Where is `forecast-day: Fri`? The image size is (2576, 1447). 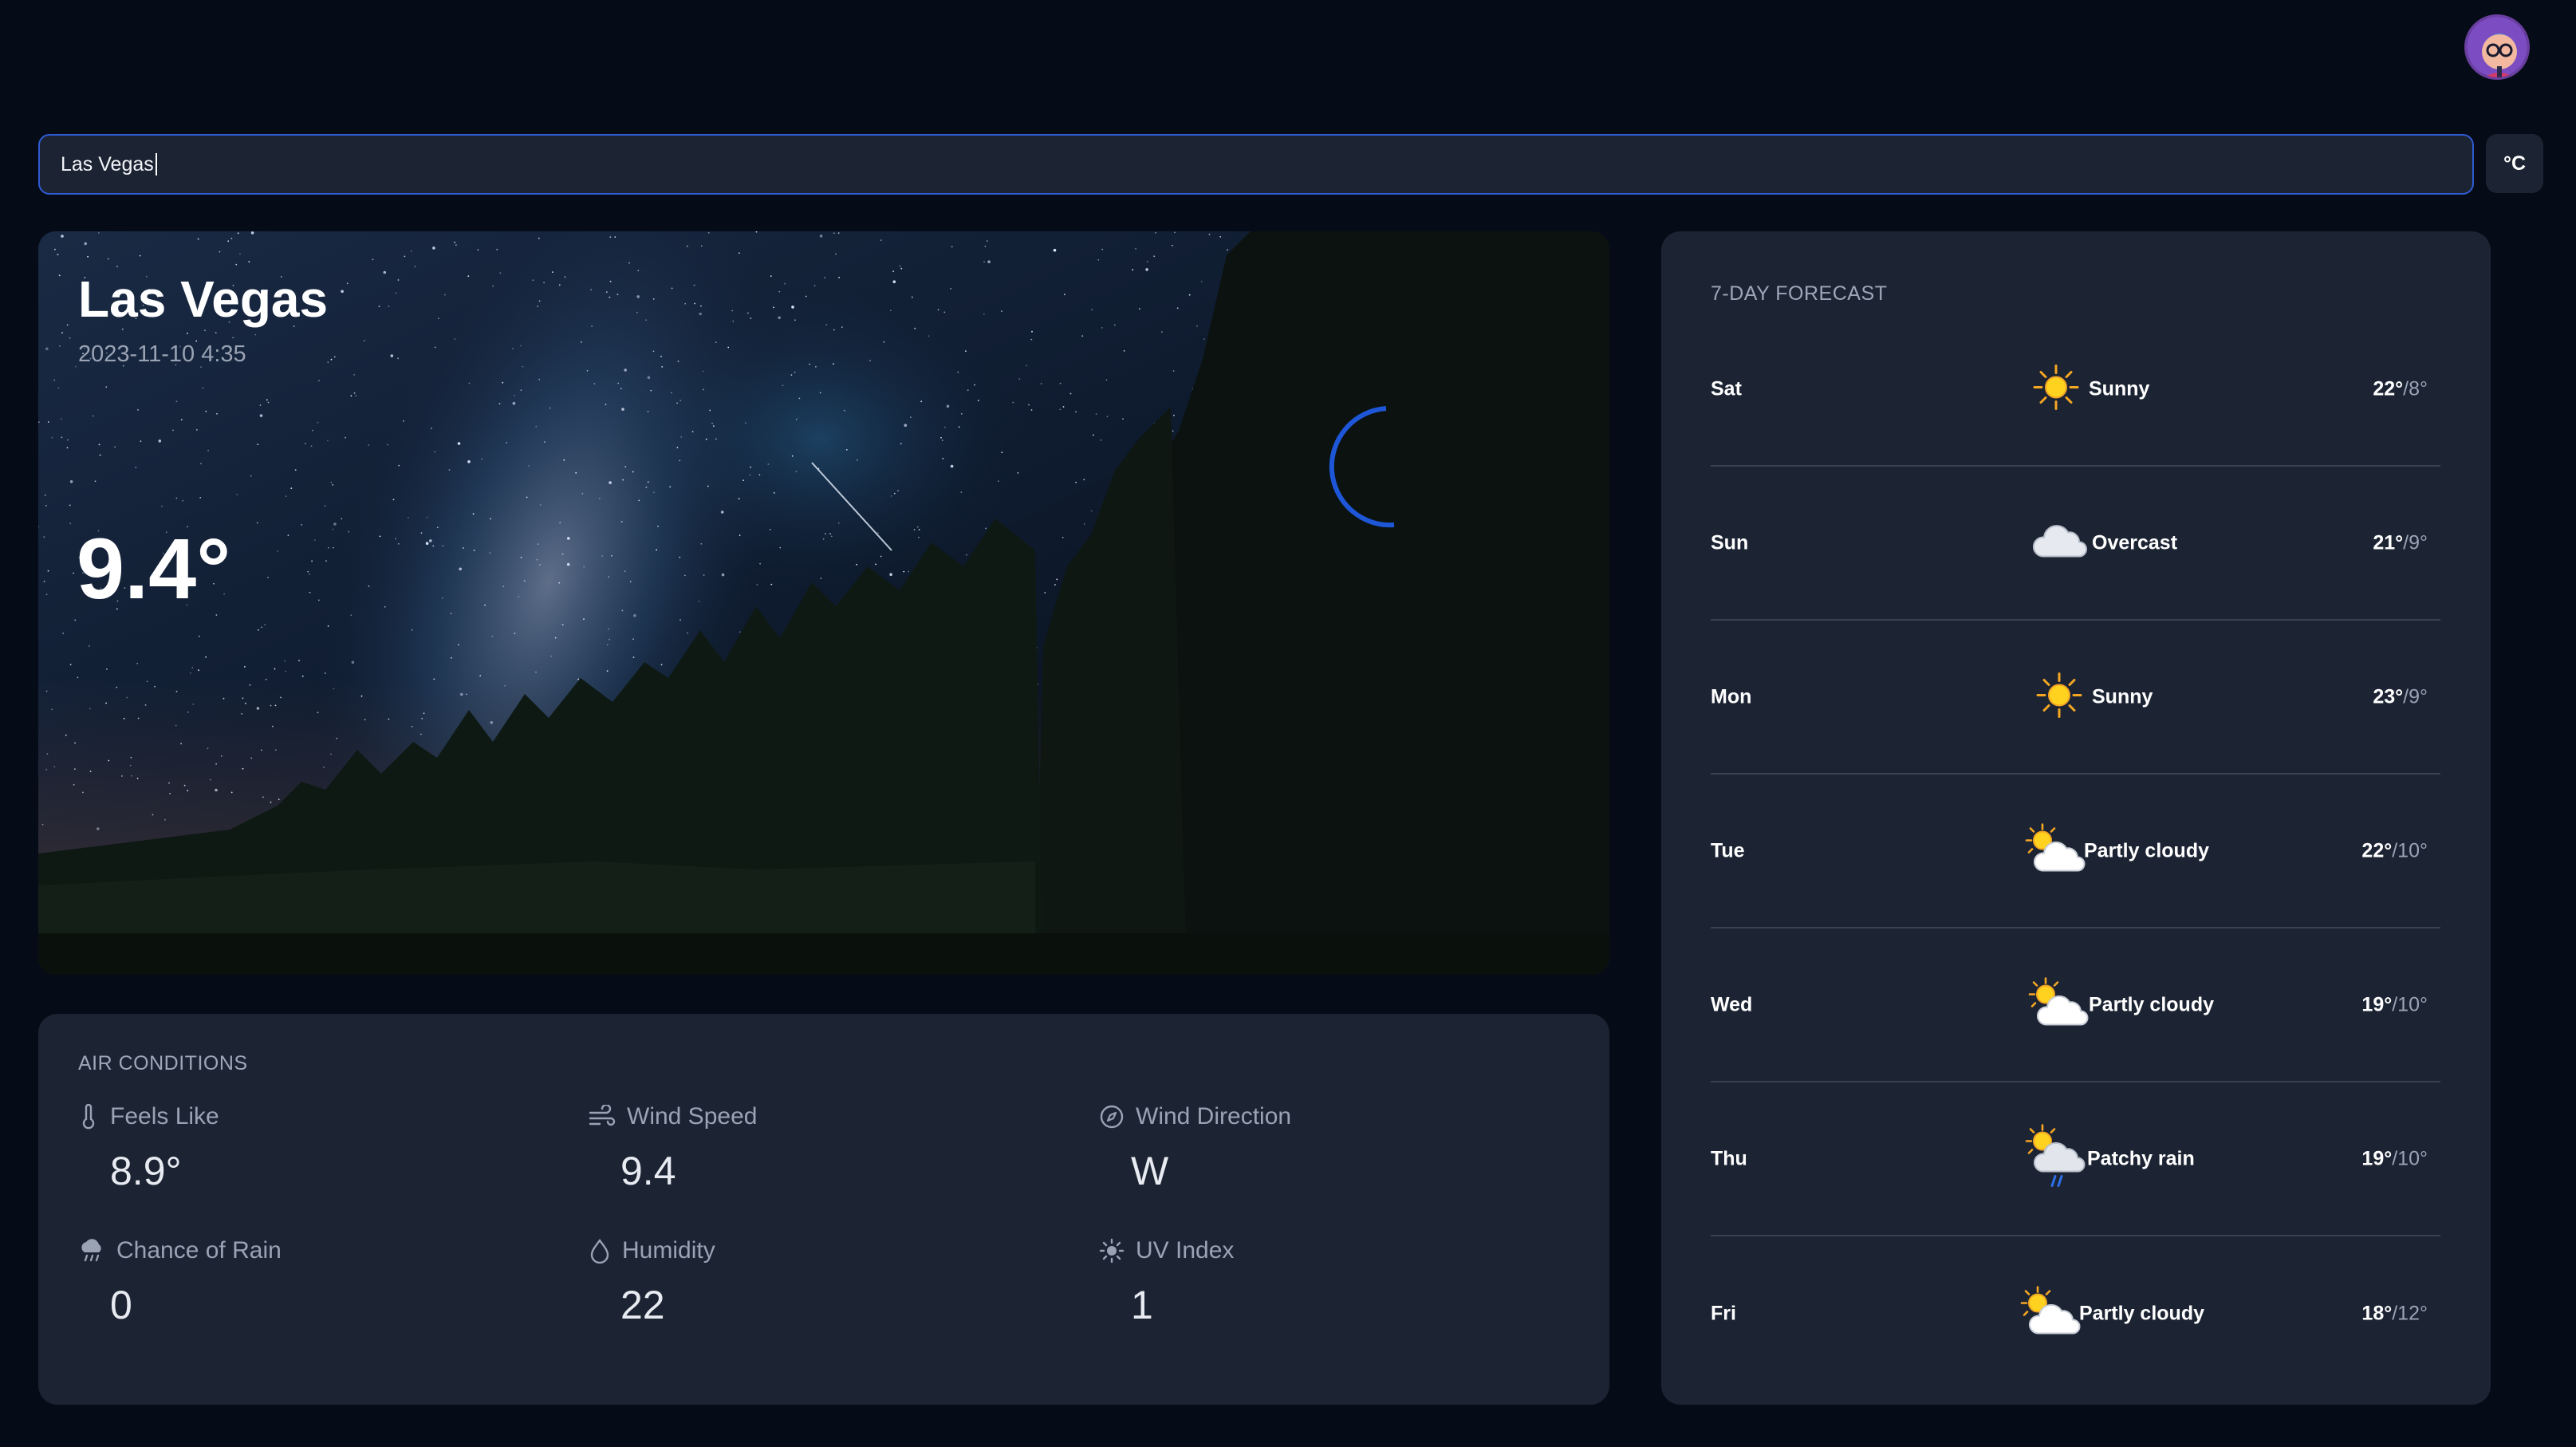
forecast-day: Fri is located at coordinates (1723, 1313).